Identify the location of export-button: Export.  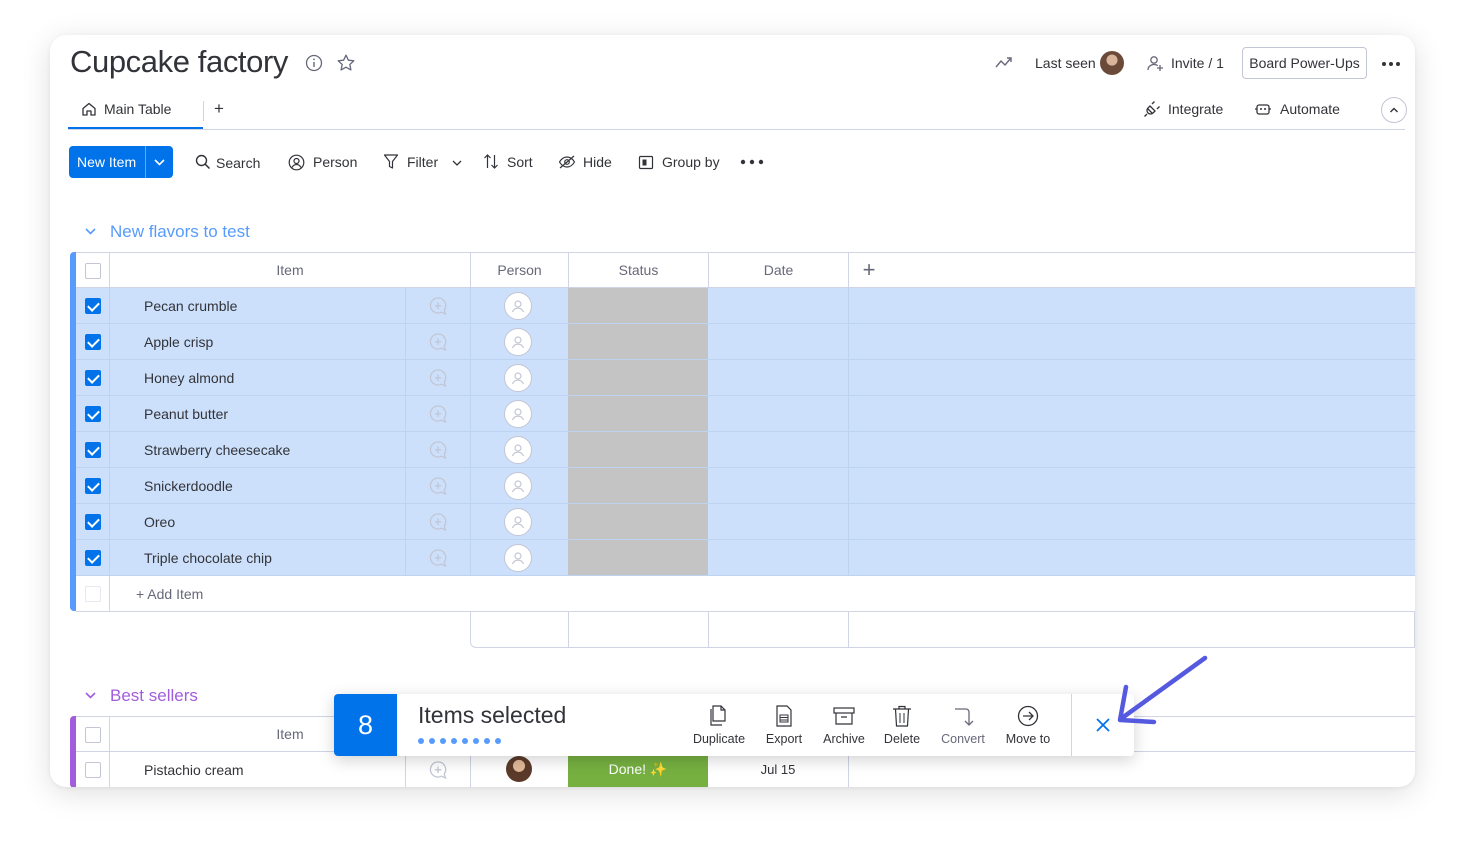
(784, 725).